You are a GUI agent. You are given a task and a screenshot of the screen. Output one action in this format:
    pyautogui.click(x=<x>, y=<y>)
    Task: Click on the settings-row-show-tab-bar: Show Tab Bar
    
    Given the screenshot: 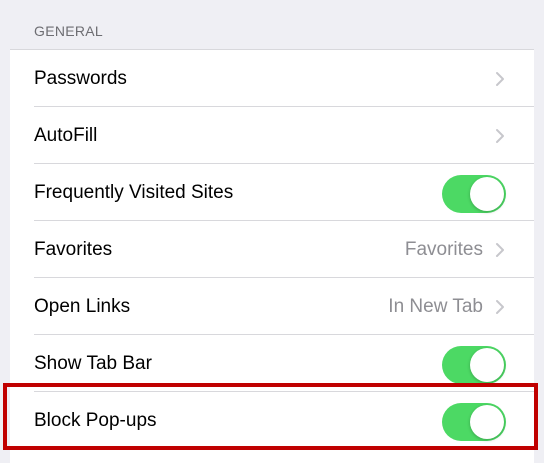 What is the action you would take?
    pyautogui.click(x=272, y=363)
    